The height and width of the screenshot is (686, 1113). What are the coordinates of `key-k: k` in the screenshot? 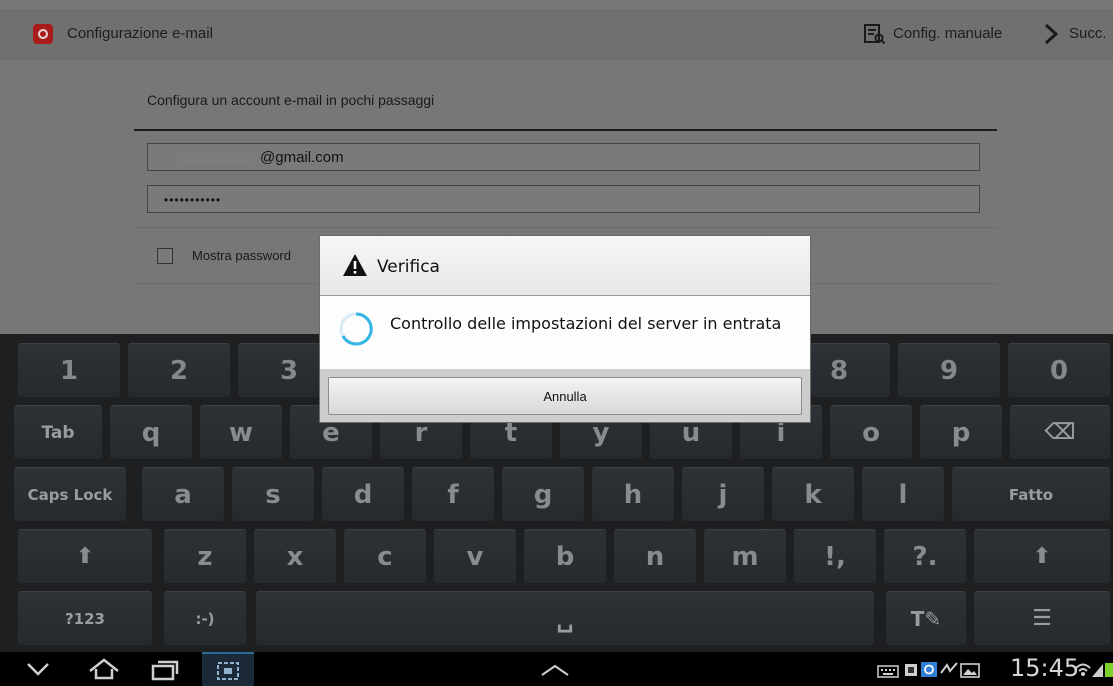 It's located at (813, 494).